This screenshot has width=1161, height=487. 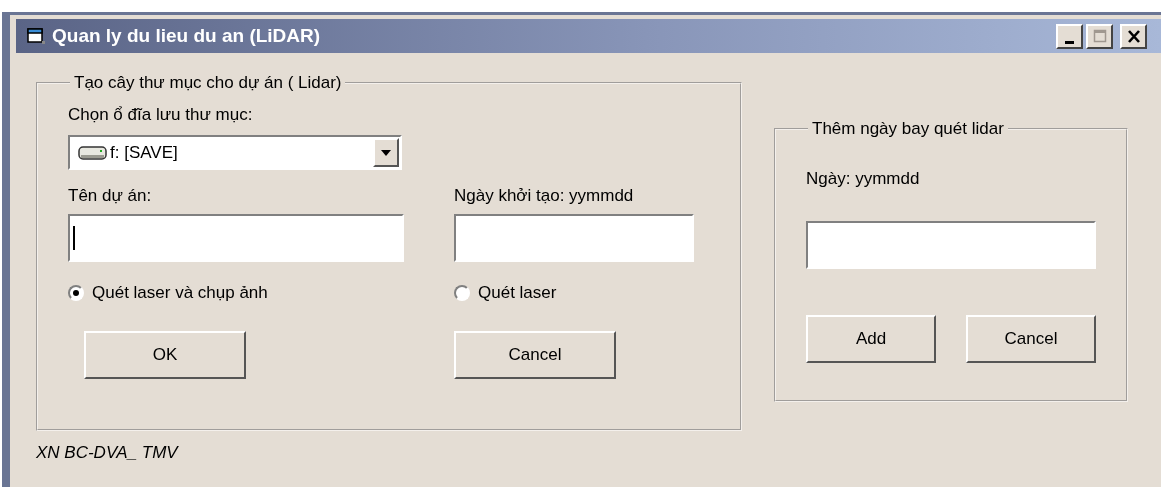 I want to click on radio-option: Quét laser, so click(x=505, y=293).